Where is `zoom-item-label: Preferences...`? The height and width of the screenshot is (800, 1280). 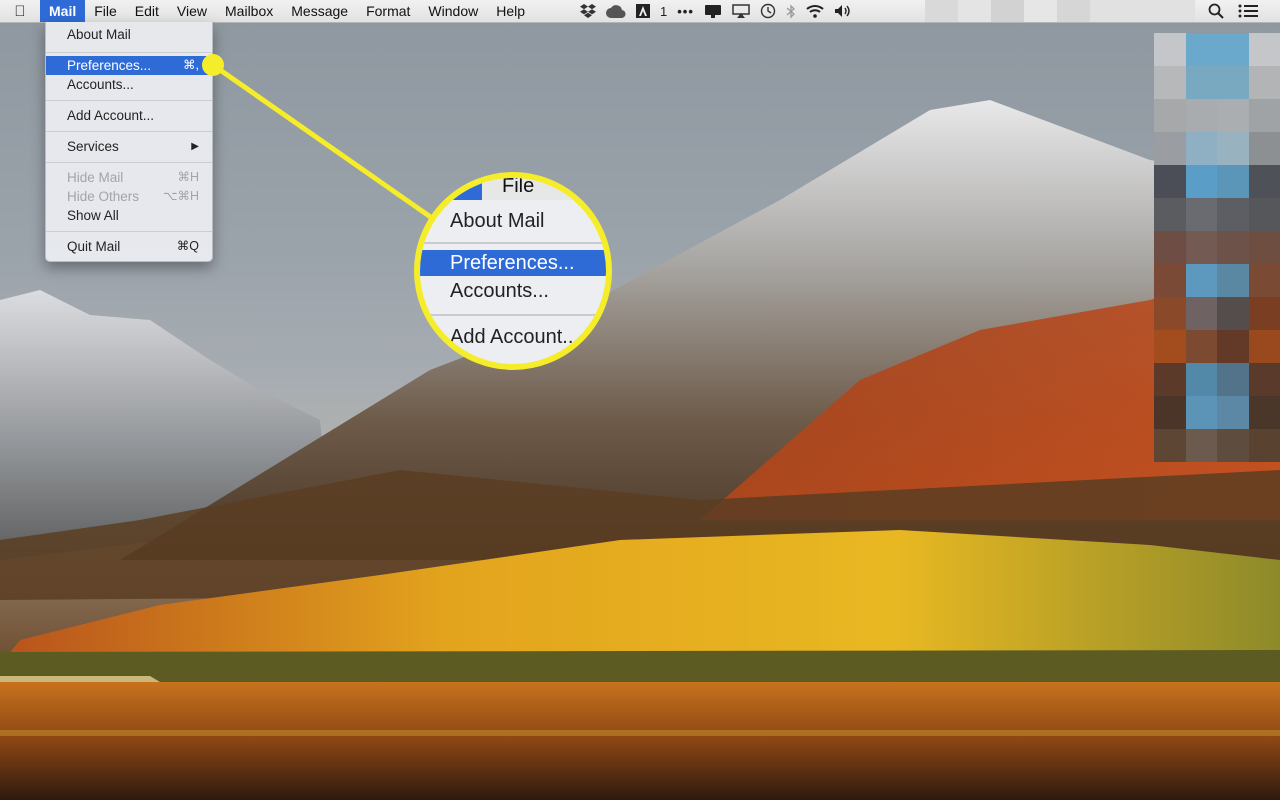 zoom-item-label: Preferences... is located at coordinates (512, 263).